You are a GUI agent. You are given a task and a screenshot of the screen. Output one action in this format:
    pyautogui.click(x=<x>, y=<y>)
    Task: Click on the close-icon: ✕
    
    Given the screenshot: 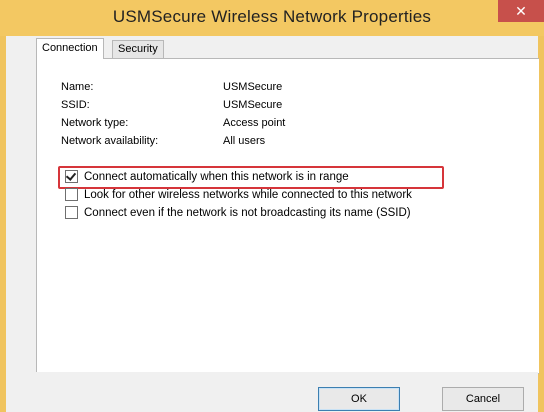 What is the action you would take?
    pyautogui.click(x=521, y=10)
    